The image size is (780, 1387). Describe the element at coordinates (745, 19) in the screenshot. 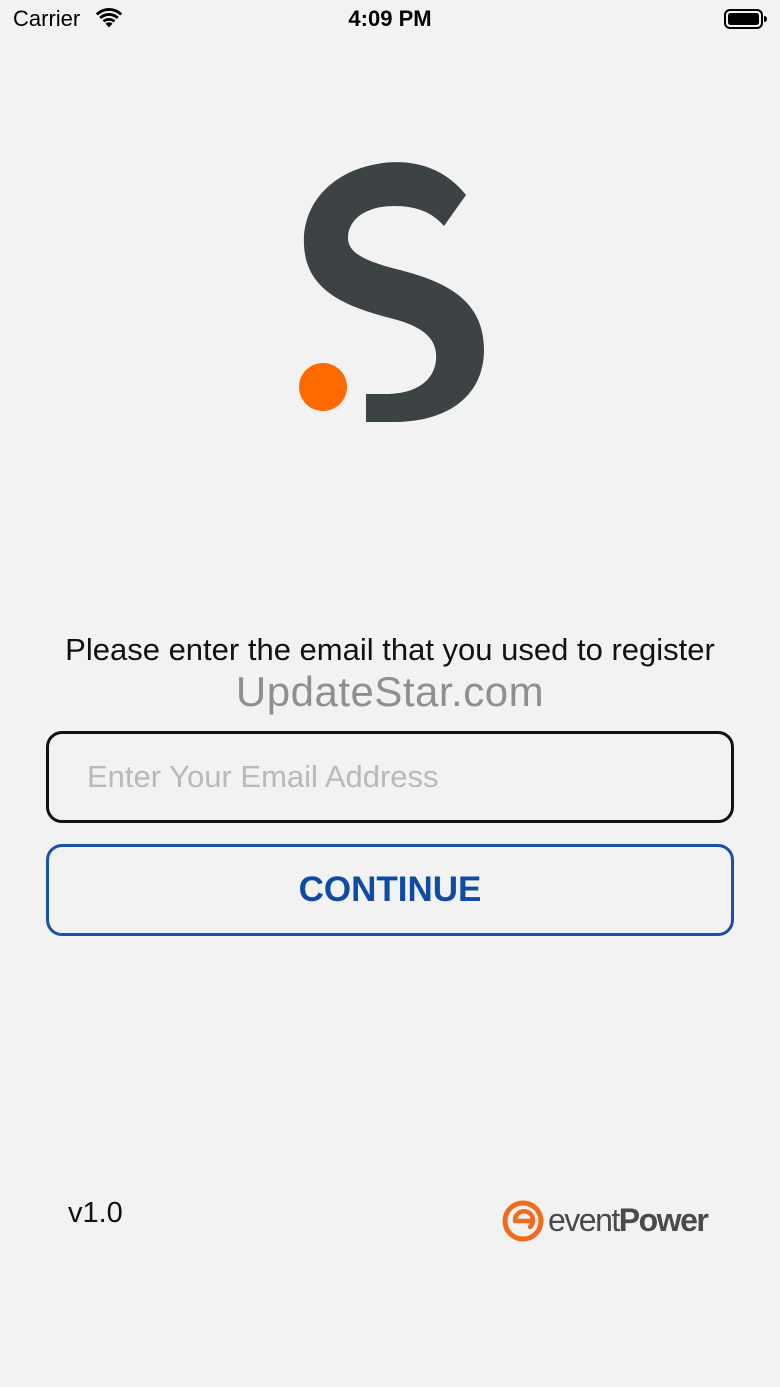

I see `battery-icon` at that location.